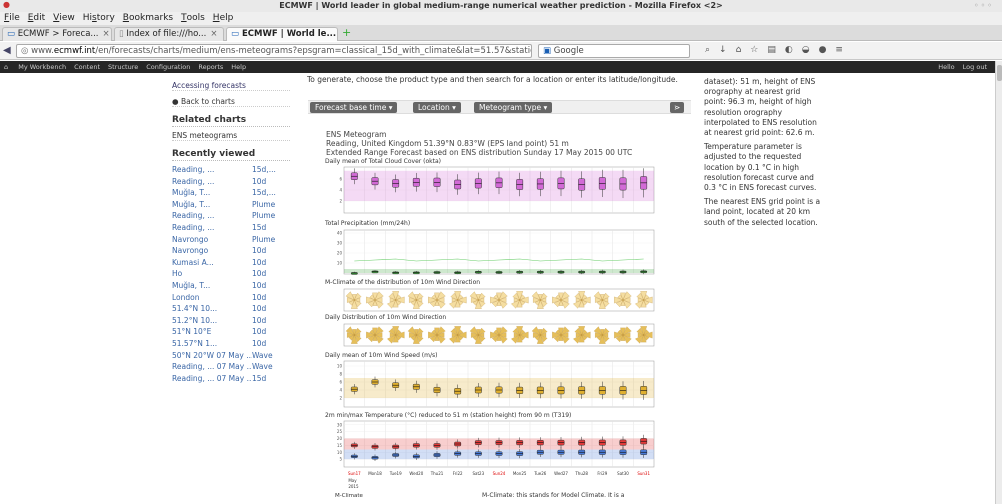 This screenshot has width=1002, height=504. I want to click on recent-item: Reading, ... 10d, so click(231, 182).